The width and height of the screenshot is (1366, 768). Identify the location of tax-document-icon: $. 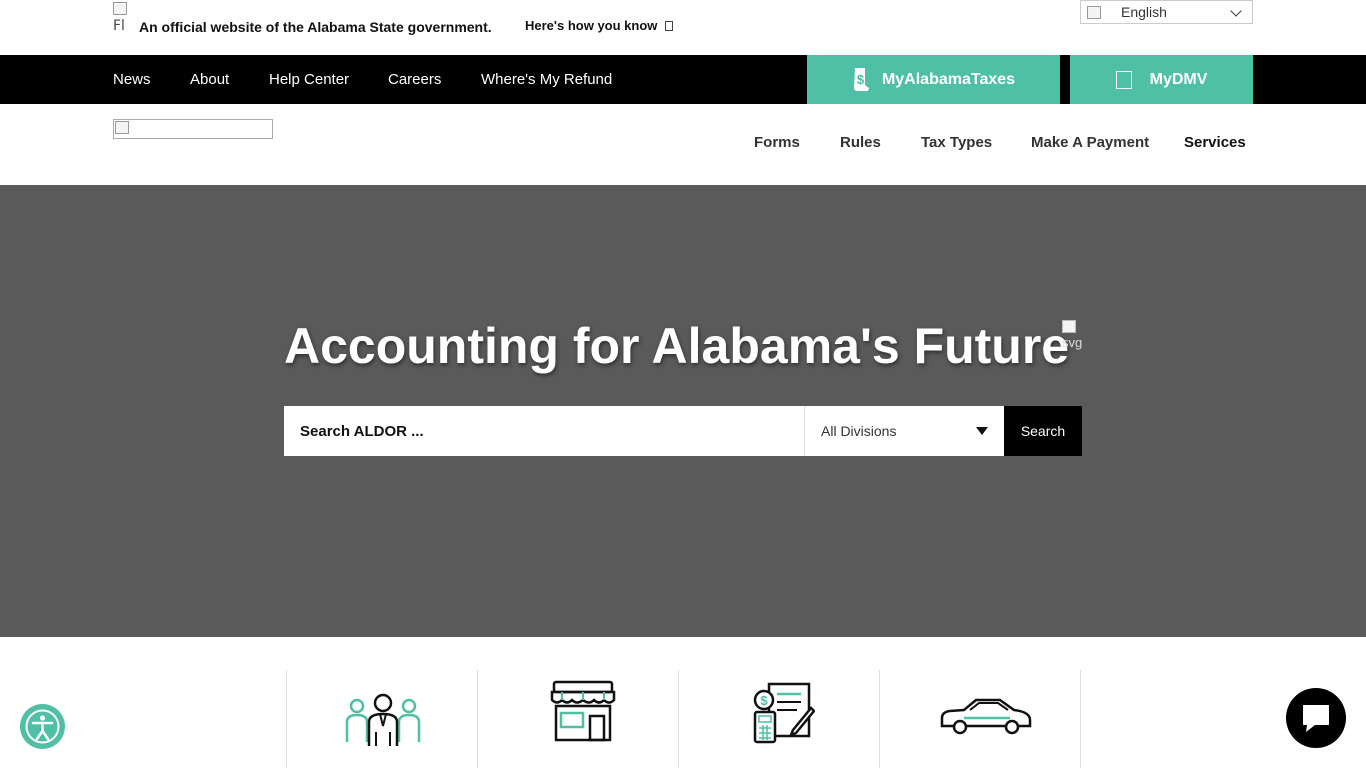
(784, 713).